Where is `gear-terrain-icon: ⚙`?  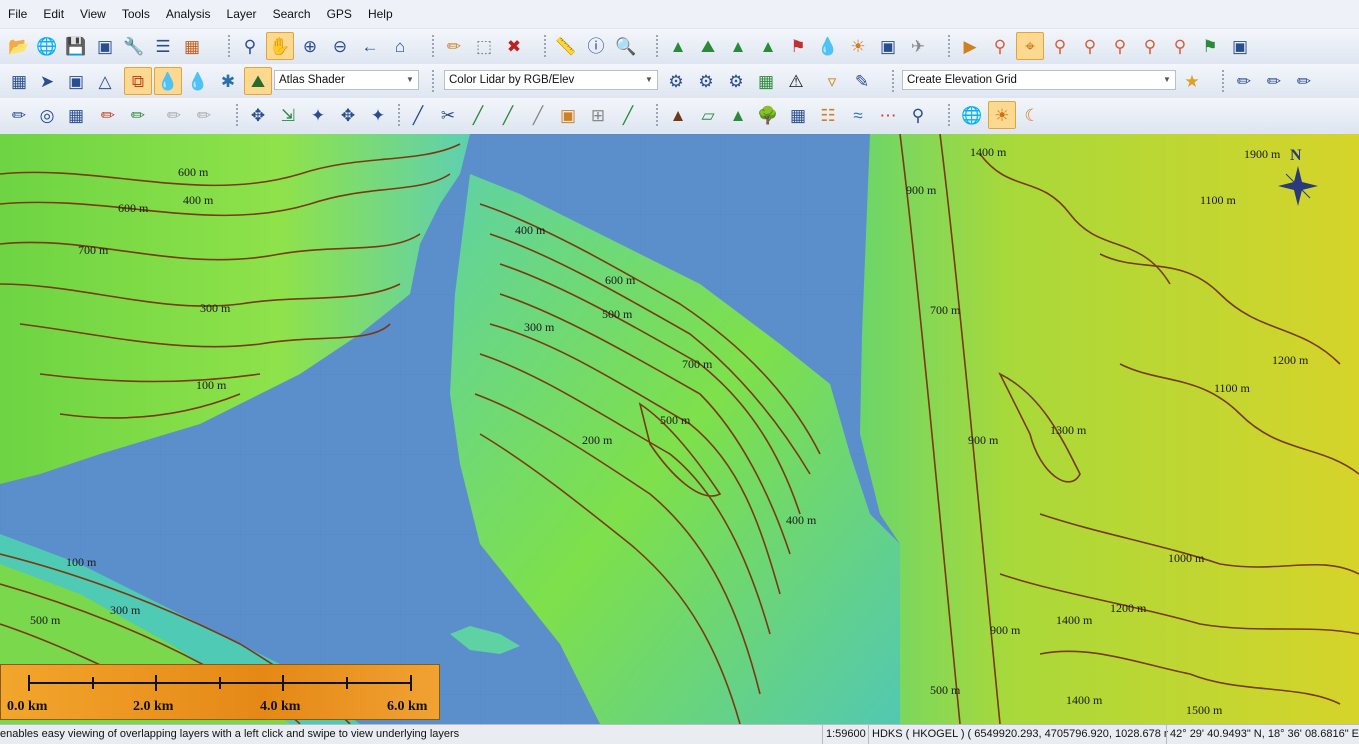 gear-terrain-icon: ⚙ is located at coordinates (706, 81).